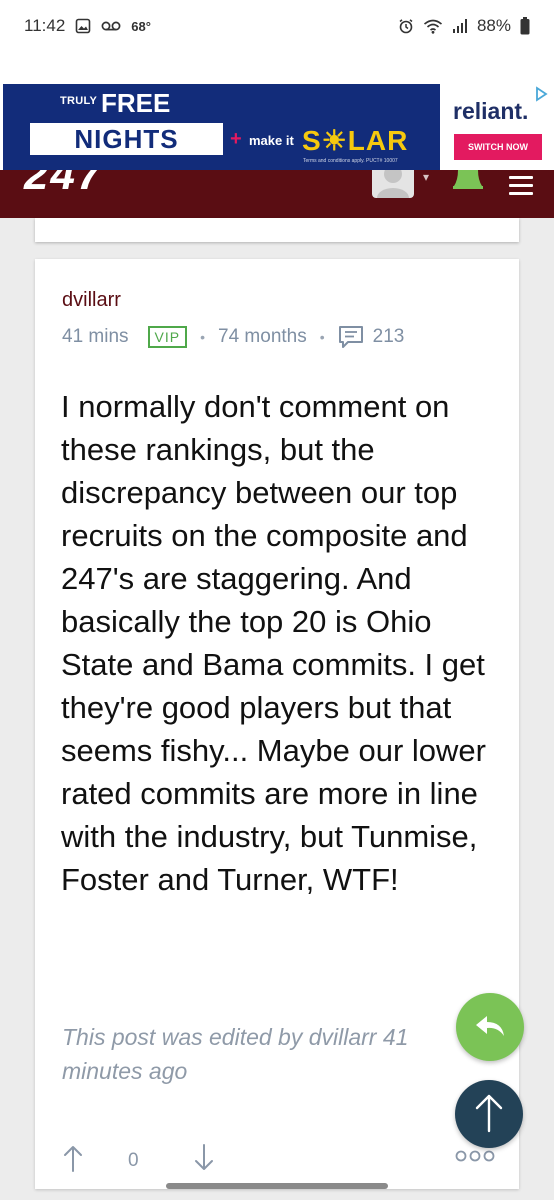  I want to click on voicemail-icon, so click(111, 26).